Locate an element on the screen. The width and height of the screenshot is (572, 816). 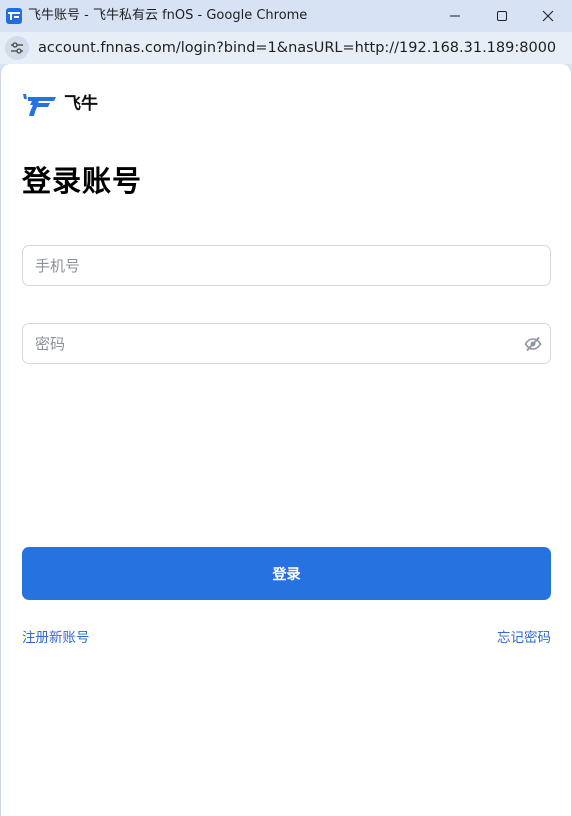
maximize-icon is located at coordinates (502, 16).